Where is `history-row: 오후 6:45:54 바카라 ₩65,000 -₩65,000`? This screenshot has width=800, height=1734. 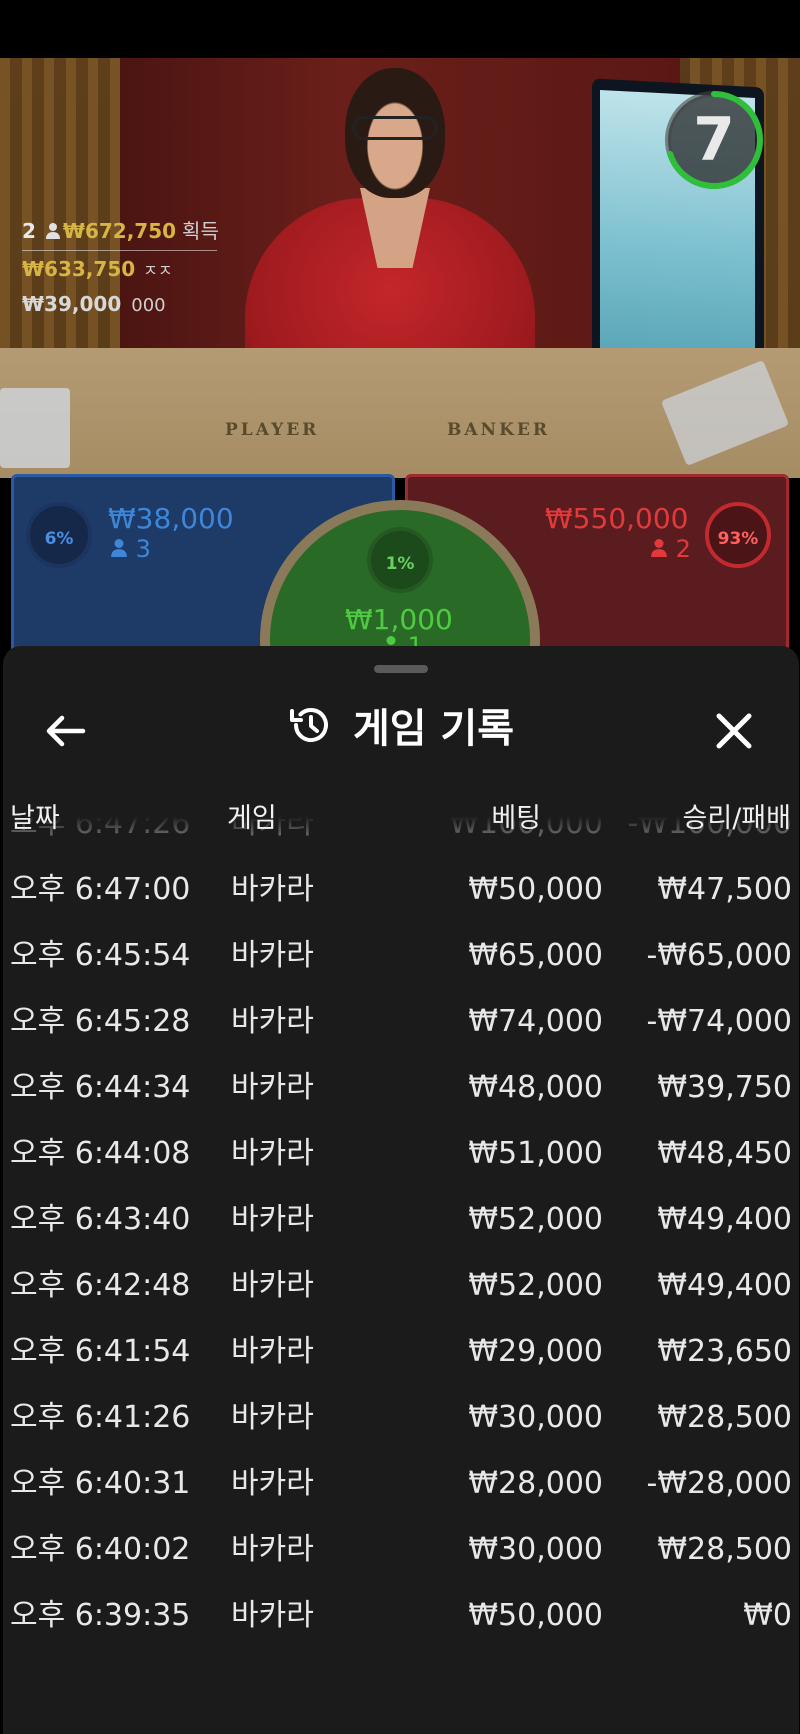
history-row: 오후 6:45:54 바카라 ₩65,000 -₩65,000 is located at coordinates (401, 956).